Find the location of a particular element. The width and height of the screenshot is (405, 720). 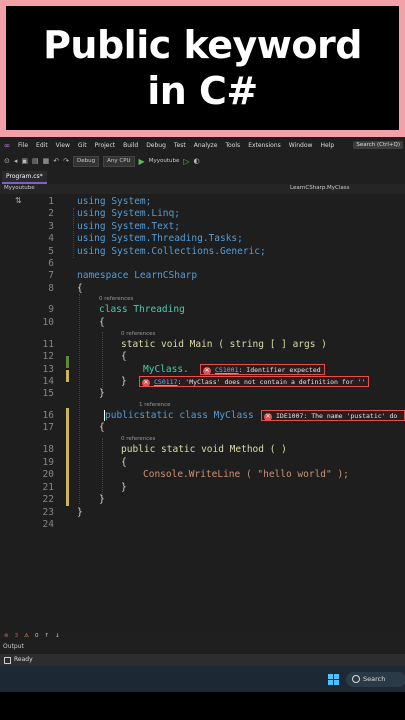

search-box: Search (Ctrl+Q) is located at coordinates (378, 145).